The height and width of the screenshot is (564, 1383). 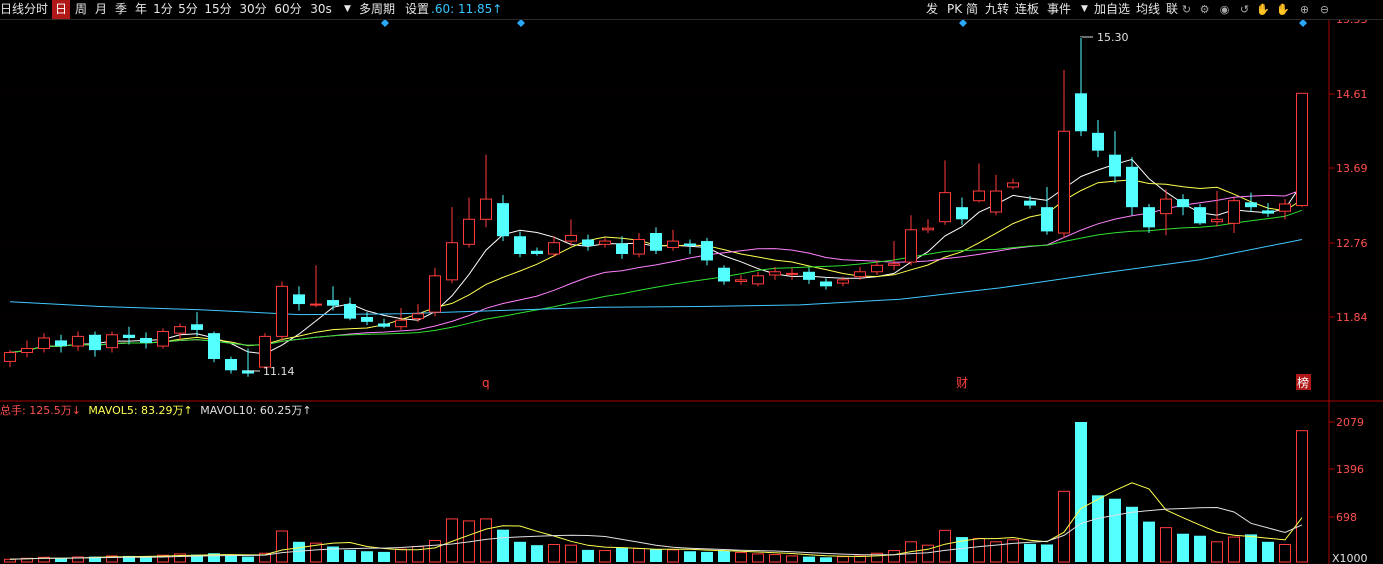 I want to click on tool-button-7: 均线, so click(x=1148, y=9).